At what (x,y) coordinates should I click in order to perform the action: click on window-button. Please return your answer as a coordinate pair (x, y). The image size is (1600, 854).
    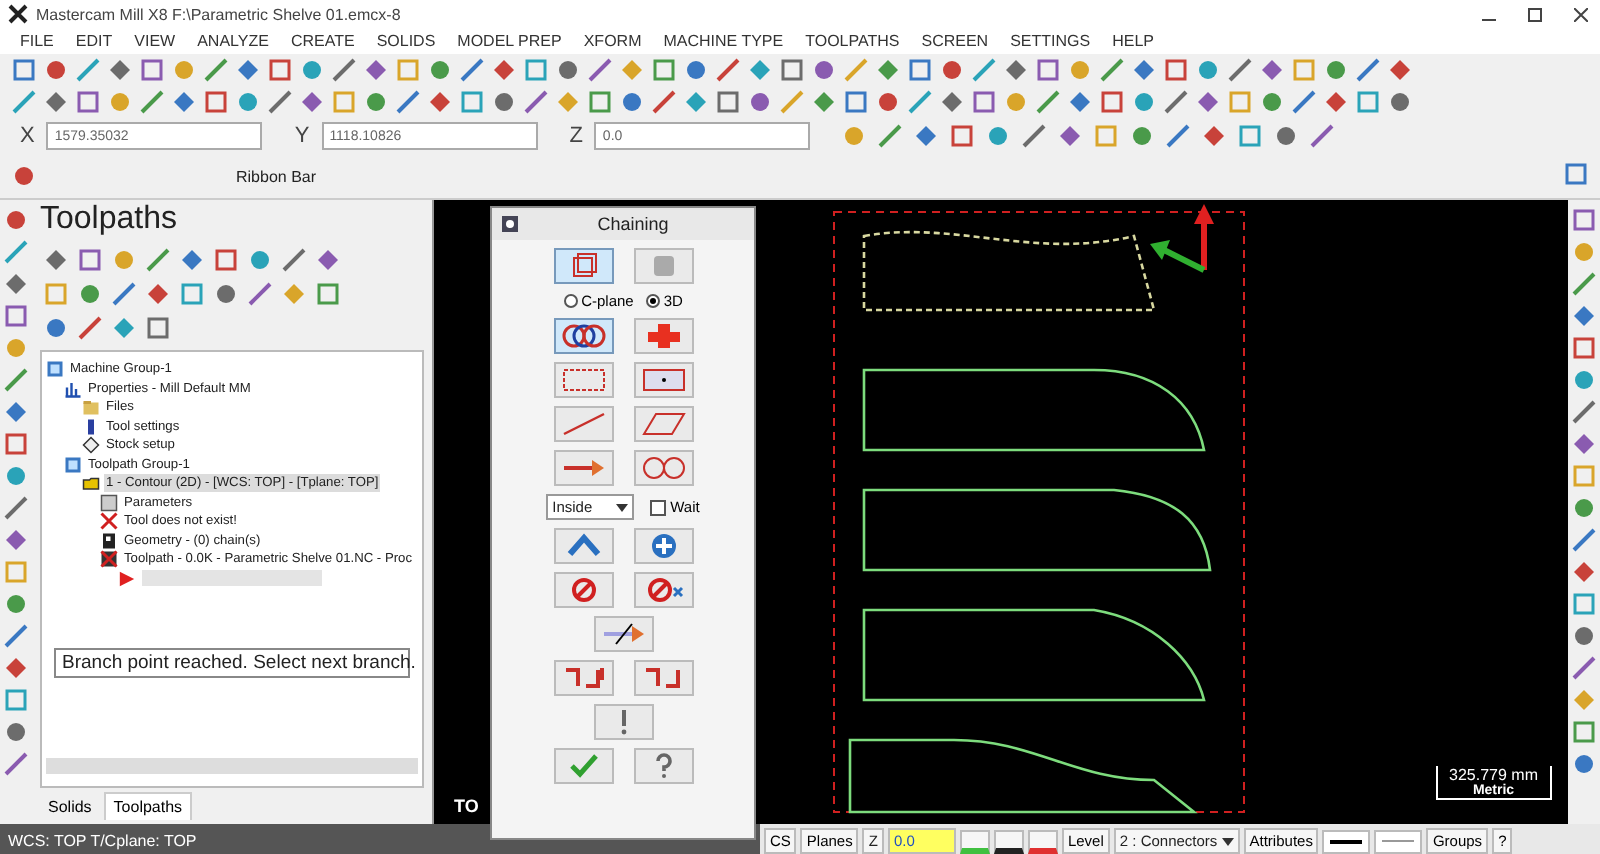
    Looking at the image, I should click on (583, 380).